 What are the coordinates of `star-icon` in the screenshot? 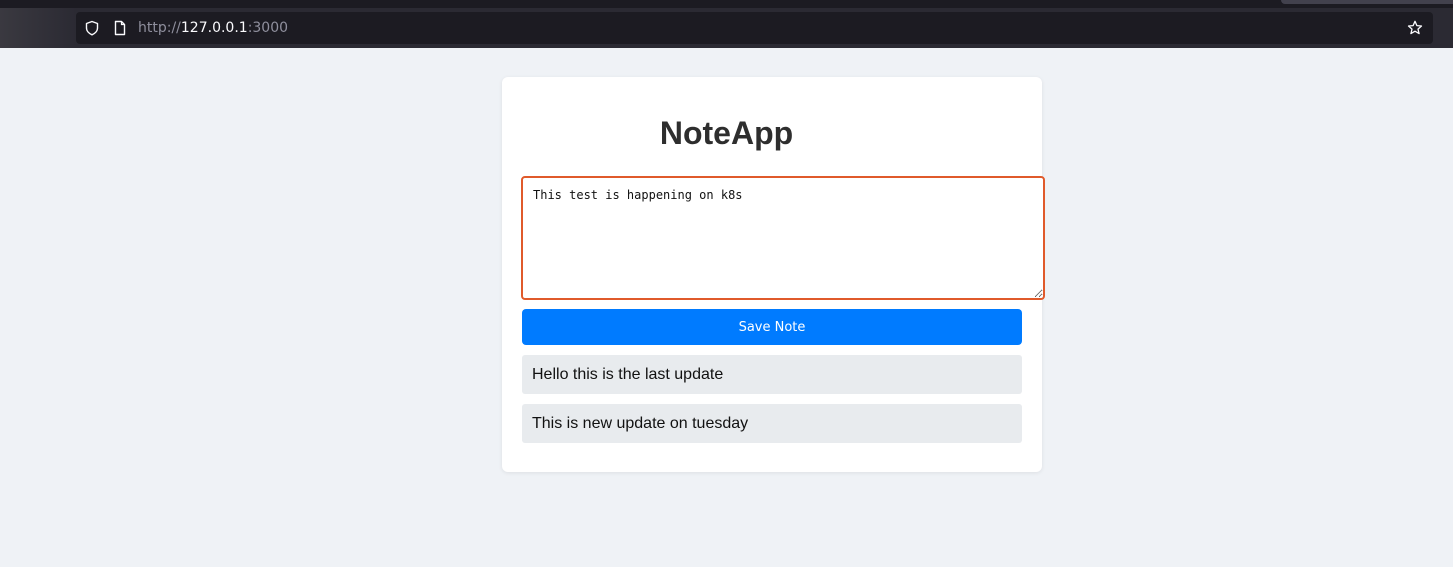 It's located at (1415, 28).